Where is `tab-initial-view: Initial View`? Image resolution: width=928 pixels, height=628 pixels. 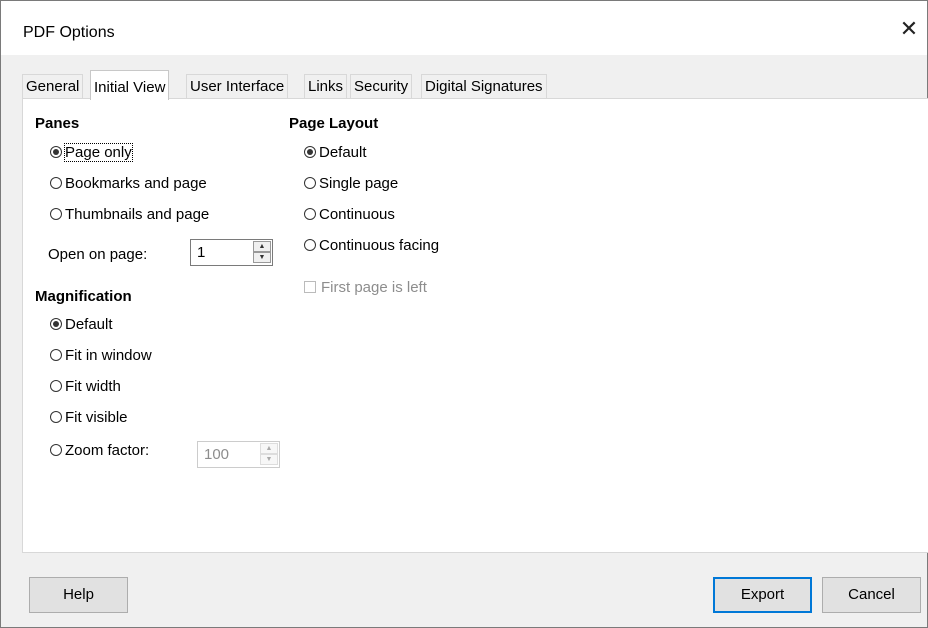
tab-initial-view: Initial View is located at coordinates (130, 85).